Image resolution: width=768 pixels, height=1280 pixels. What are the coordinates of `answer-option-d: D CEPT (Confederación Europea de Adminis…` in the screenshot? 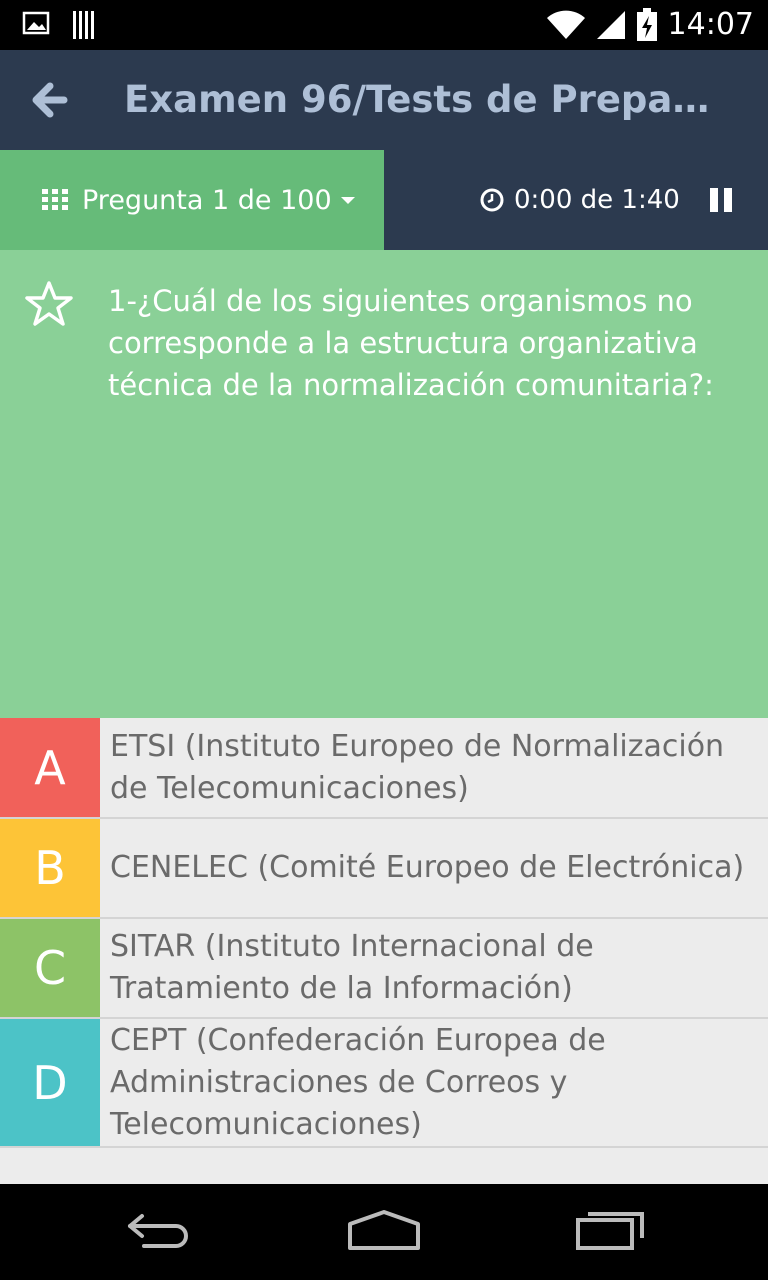 It's located at (384, 1083).